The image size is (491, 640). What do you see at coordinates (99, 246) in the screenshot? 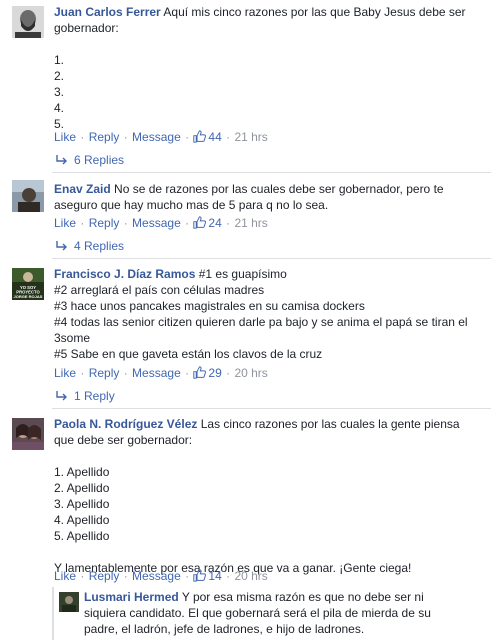
I see `replies-count: 4 Replies` at bounding box center [99, 246].